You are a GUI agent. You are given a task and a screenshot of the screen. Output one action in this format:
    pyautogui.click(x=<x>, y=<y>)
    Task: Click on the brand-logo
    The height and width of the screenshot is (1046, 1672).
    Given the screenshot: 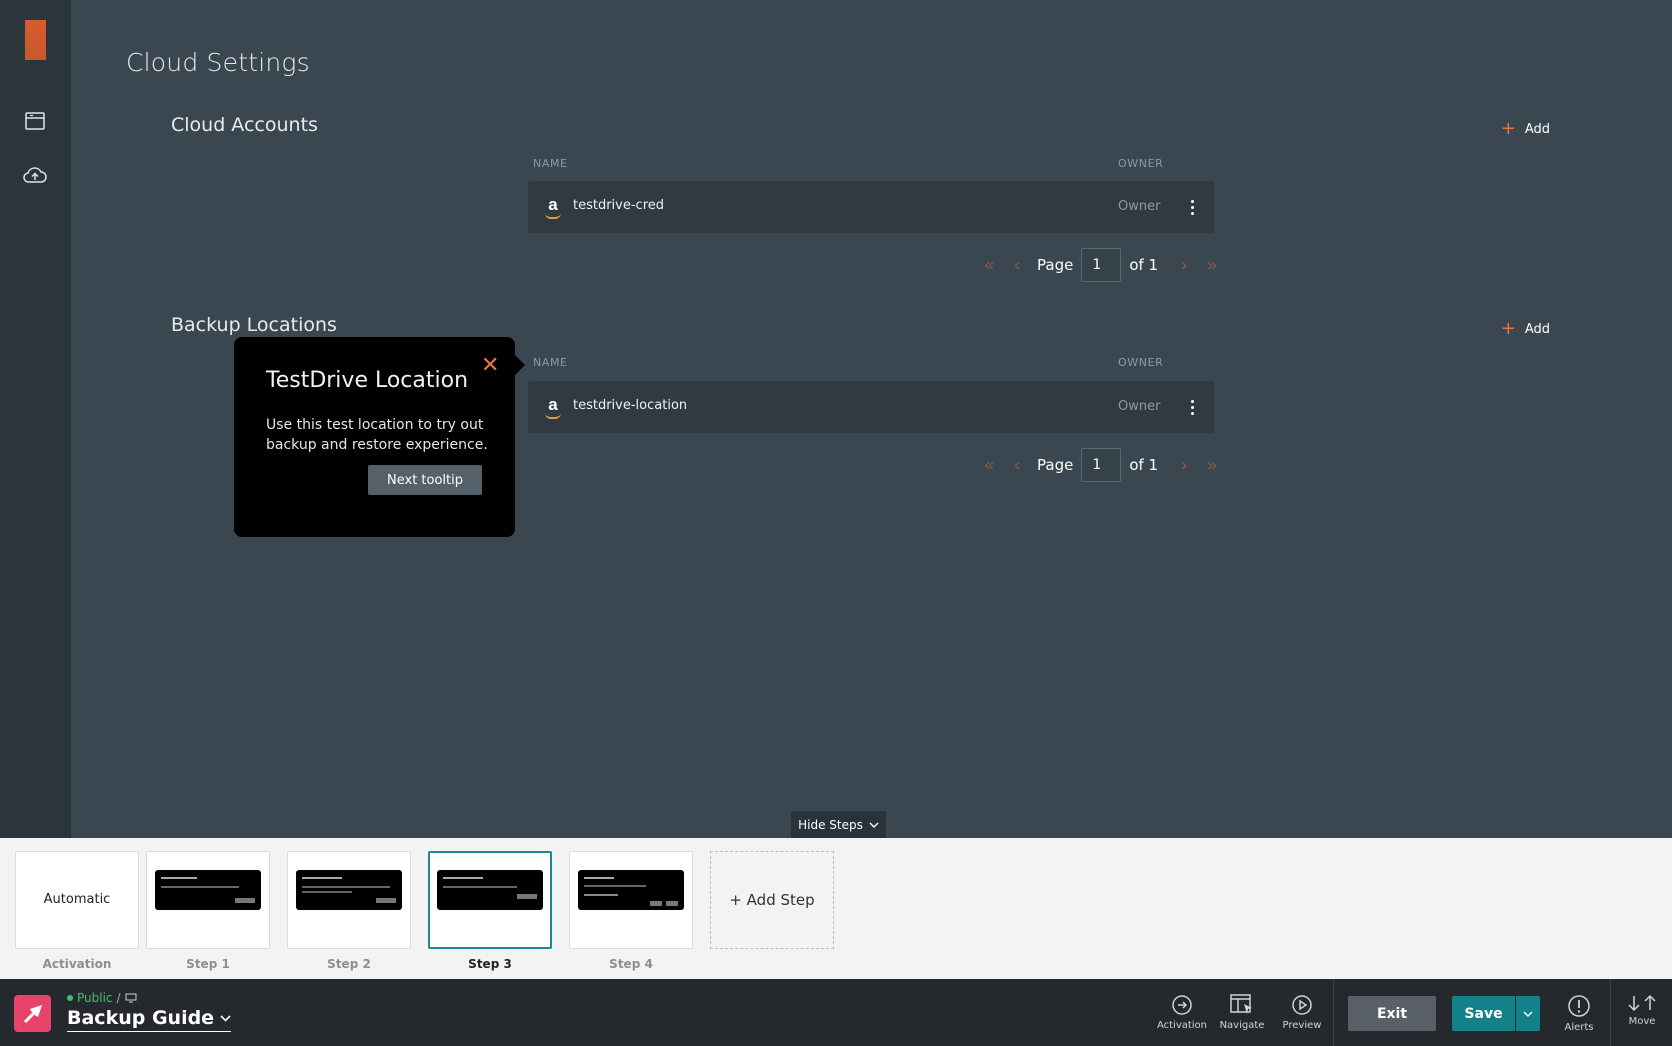 What is the action you would take?
    pyautogui.click(x=32, y=1013)
    